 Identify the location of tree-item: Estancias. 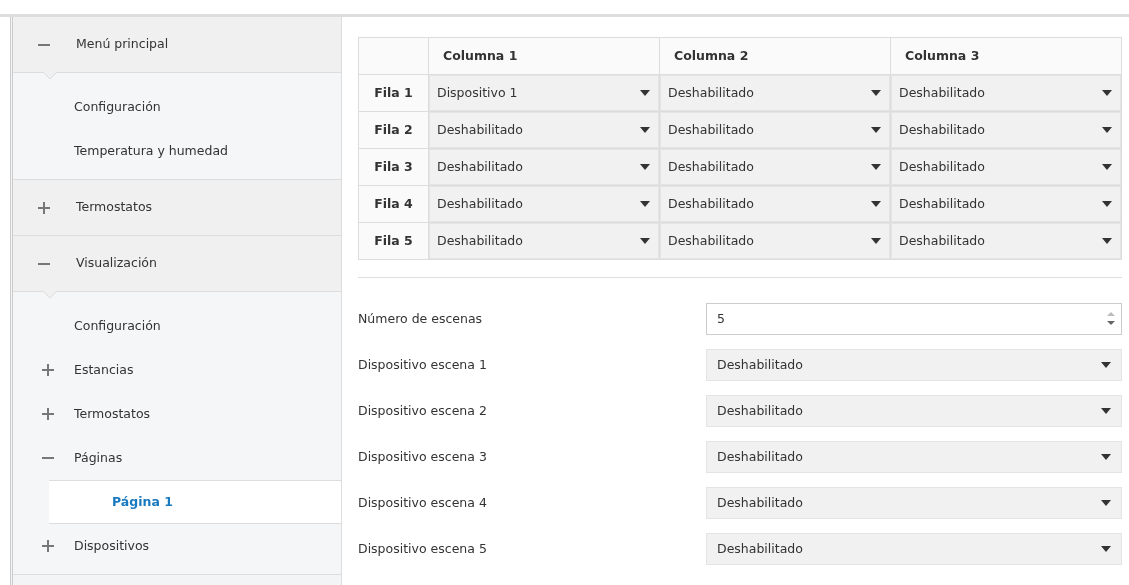
(104, 370).